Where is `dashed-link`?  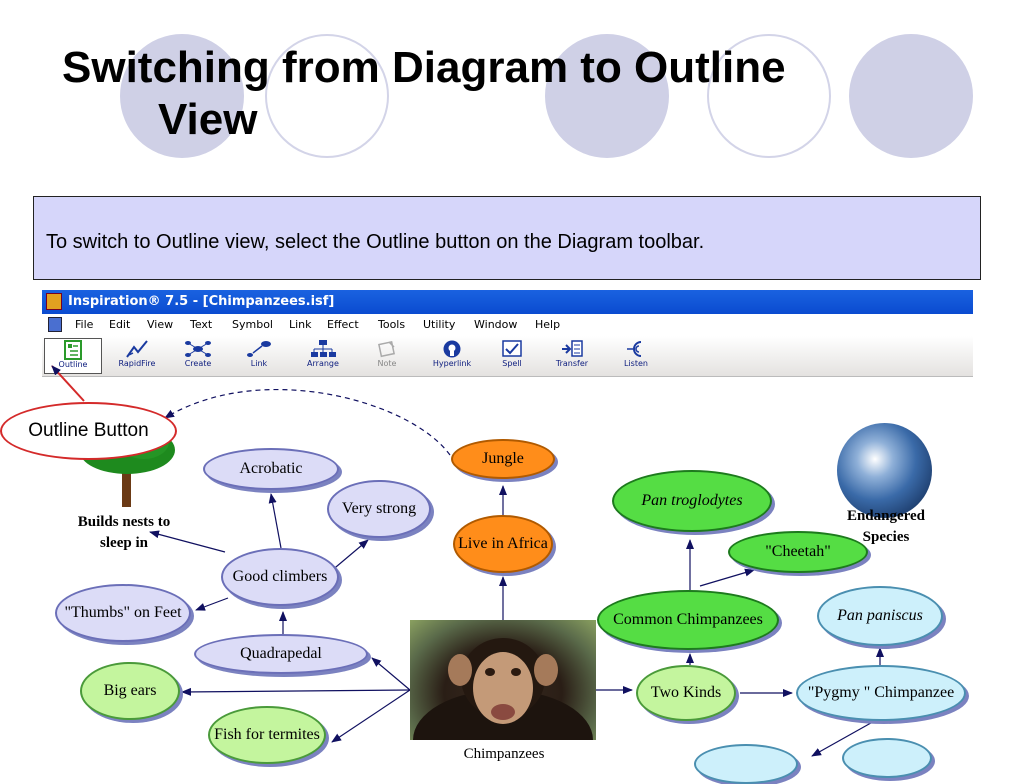
dashed-link is located at coordinates (307, 422).